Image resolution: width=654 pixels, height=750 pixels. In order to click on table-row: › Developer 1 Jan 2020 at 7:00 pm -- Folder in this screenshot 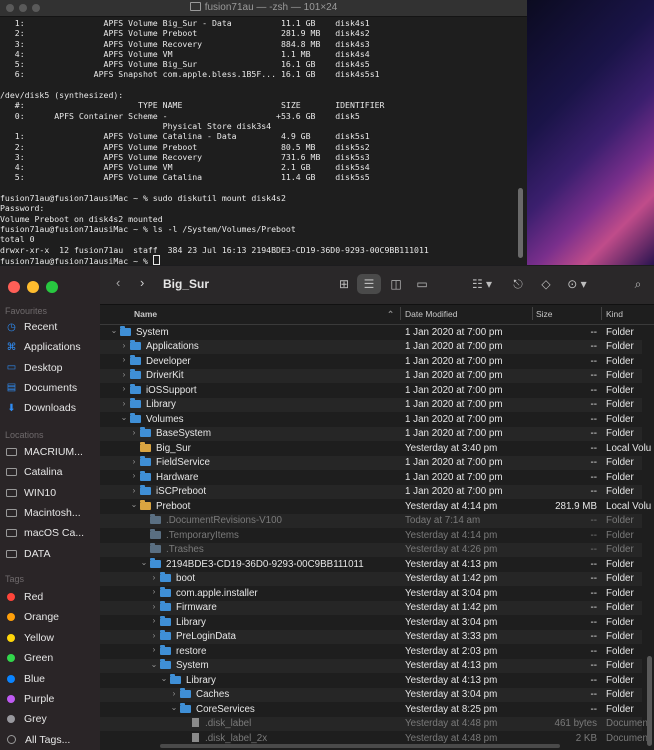, I will do `click(371, 361)`.